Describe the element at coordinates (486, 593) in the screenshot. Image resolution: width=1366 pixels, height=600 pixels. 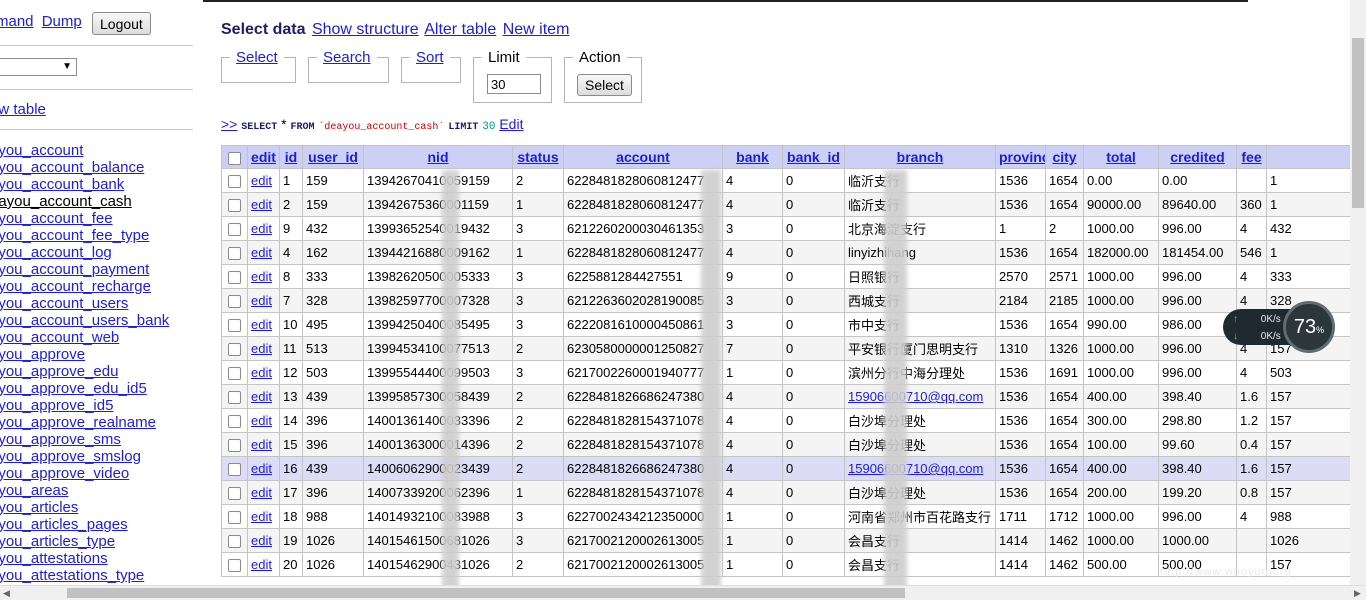
I see `horizontal-scrollbar-thumb` at that location.